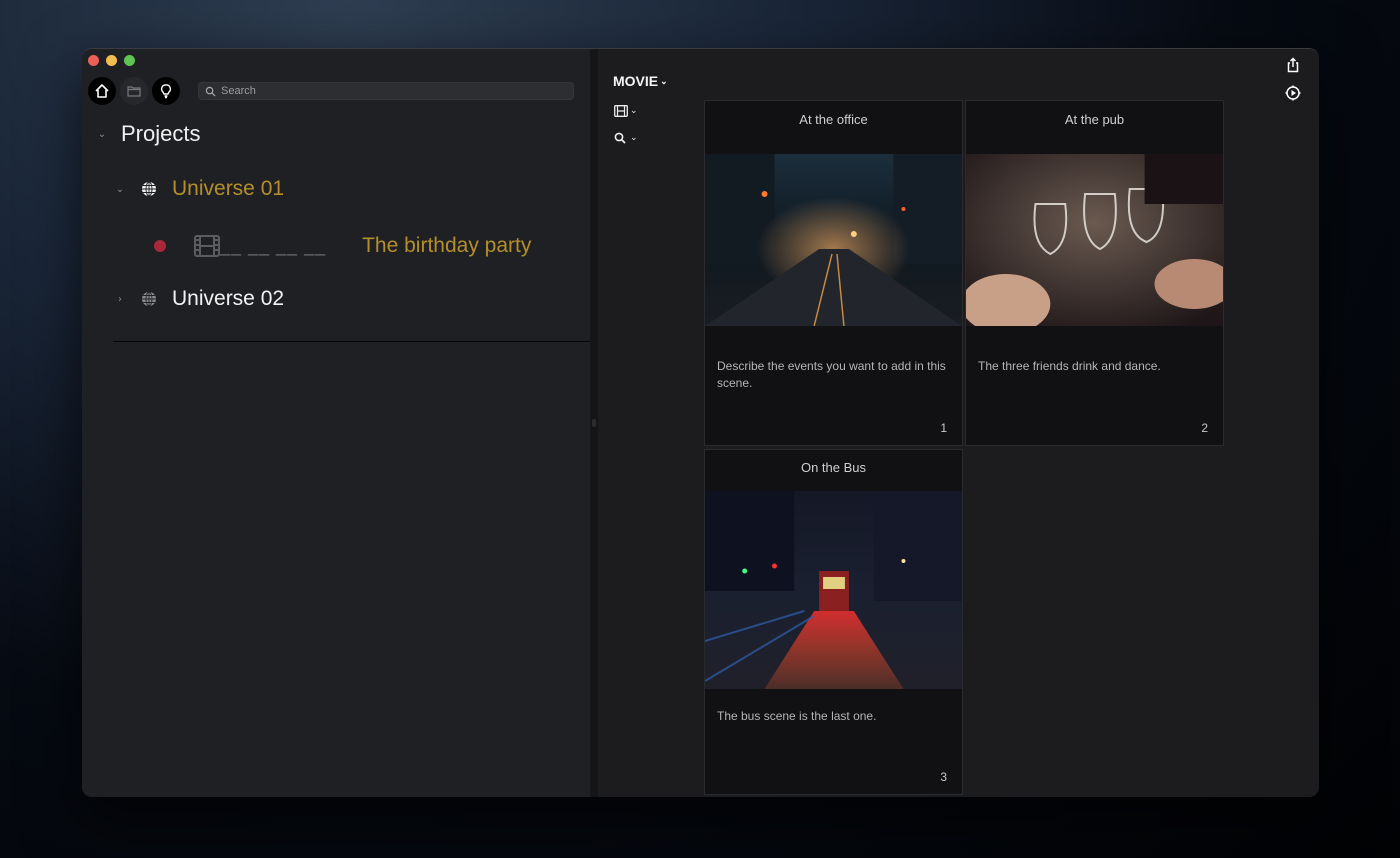  I want to click on share-icon, so click(1293, 65).